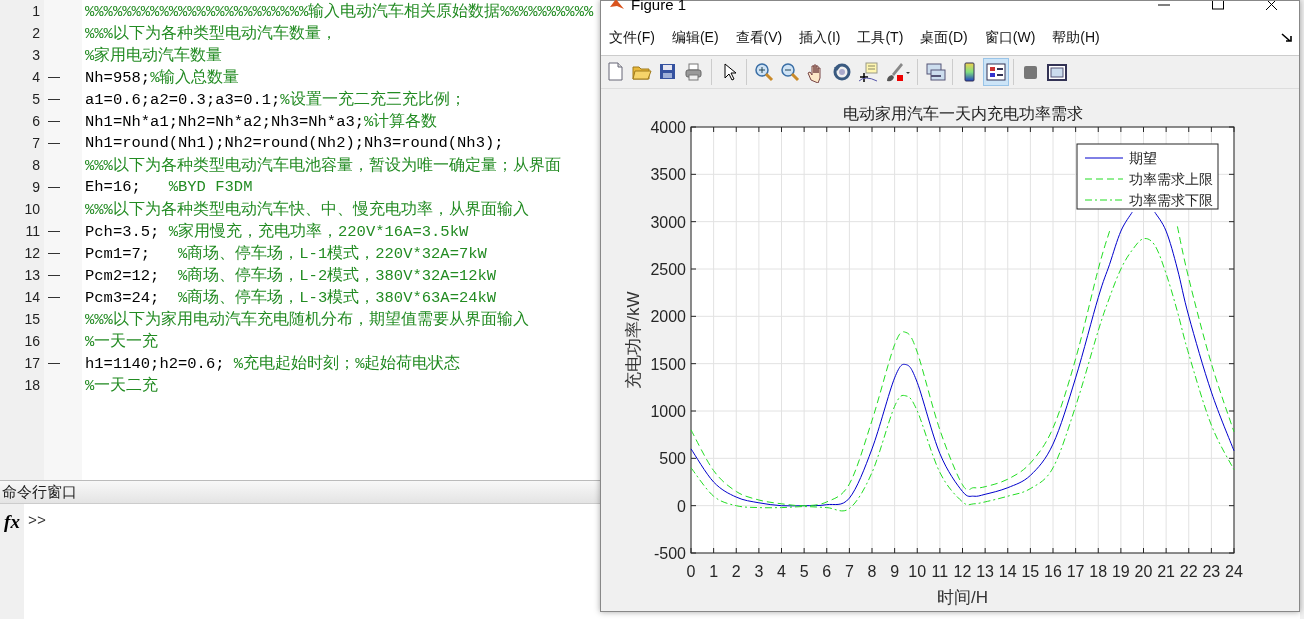 The image size is (1304, 619). What do you see at coordinates (1121, 571) in the screenshot?
I see `tick-label: 19` at bounding box center [1121, 571].